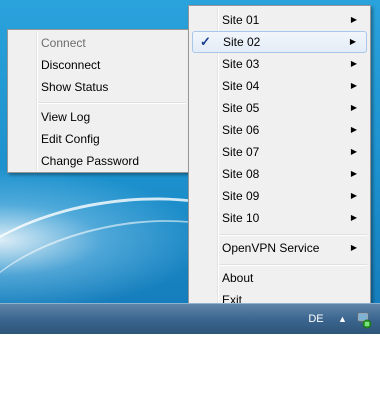 Image resolution: width=380 pixels, height=419 pixels. What do you see at coordinates (70, 139) in the screenshot?
I see `edit-config-label: Edit Config` at bounding box center [70, 139].